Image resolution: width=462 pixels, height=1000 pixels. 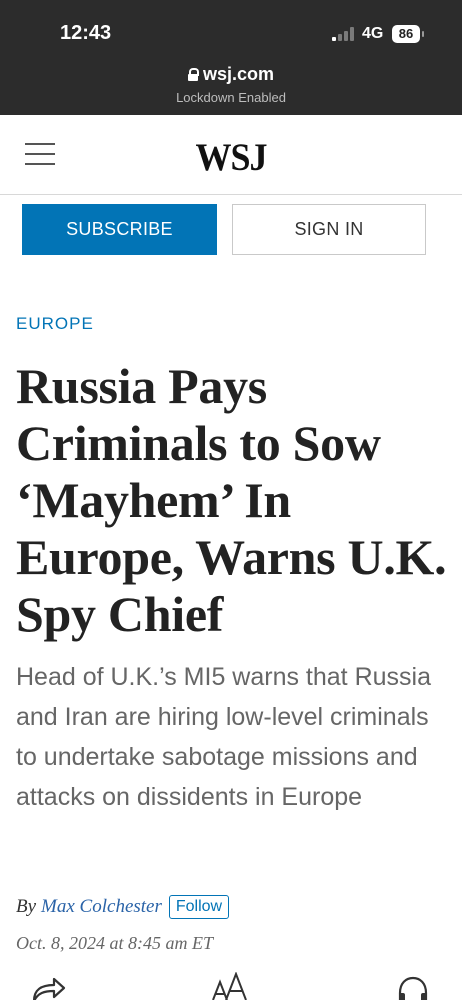 I want to click on section-label: EUROPE, so click(x=55, y=324).